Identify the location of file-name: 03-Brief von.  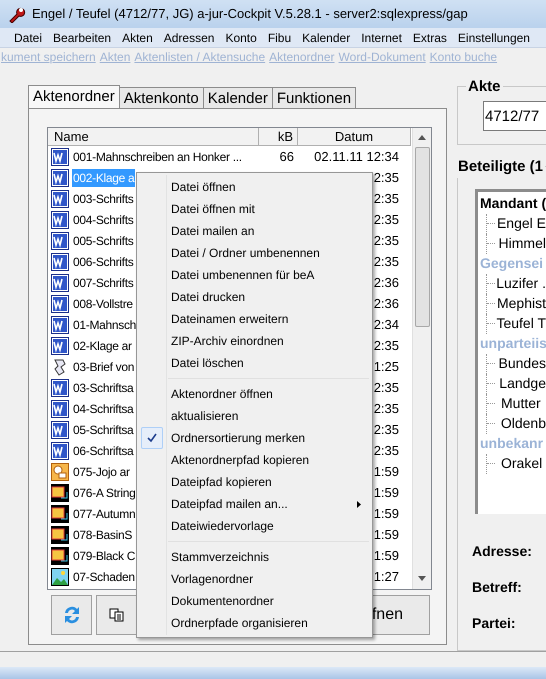
(104, 367).